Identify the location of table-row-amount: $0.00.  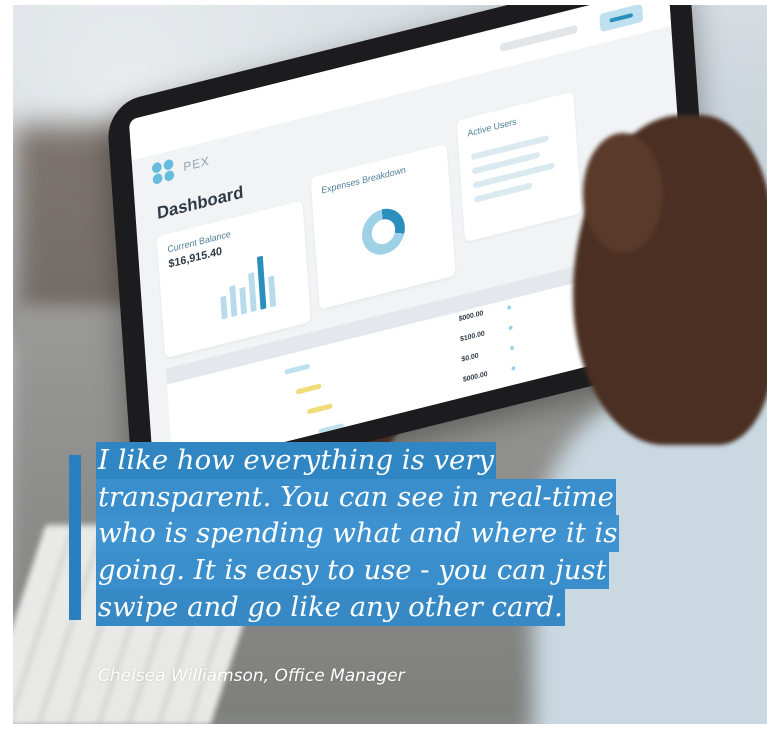
(470, 358).